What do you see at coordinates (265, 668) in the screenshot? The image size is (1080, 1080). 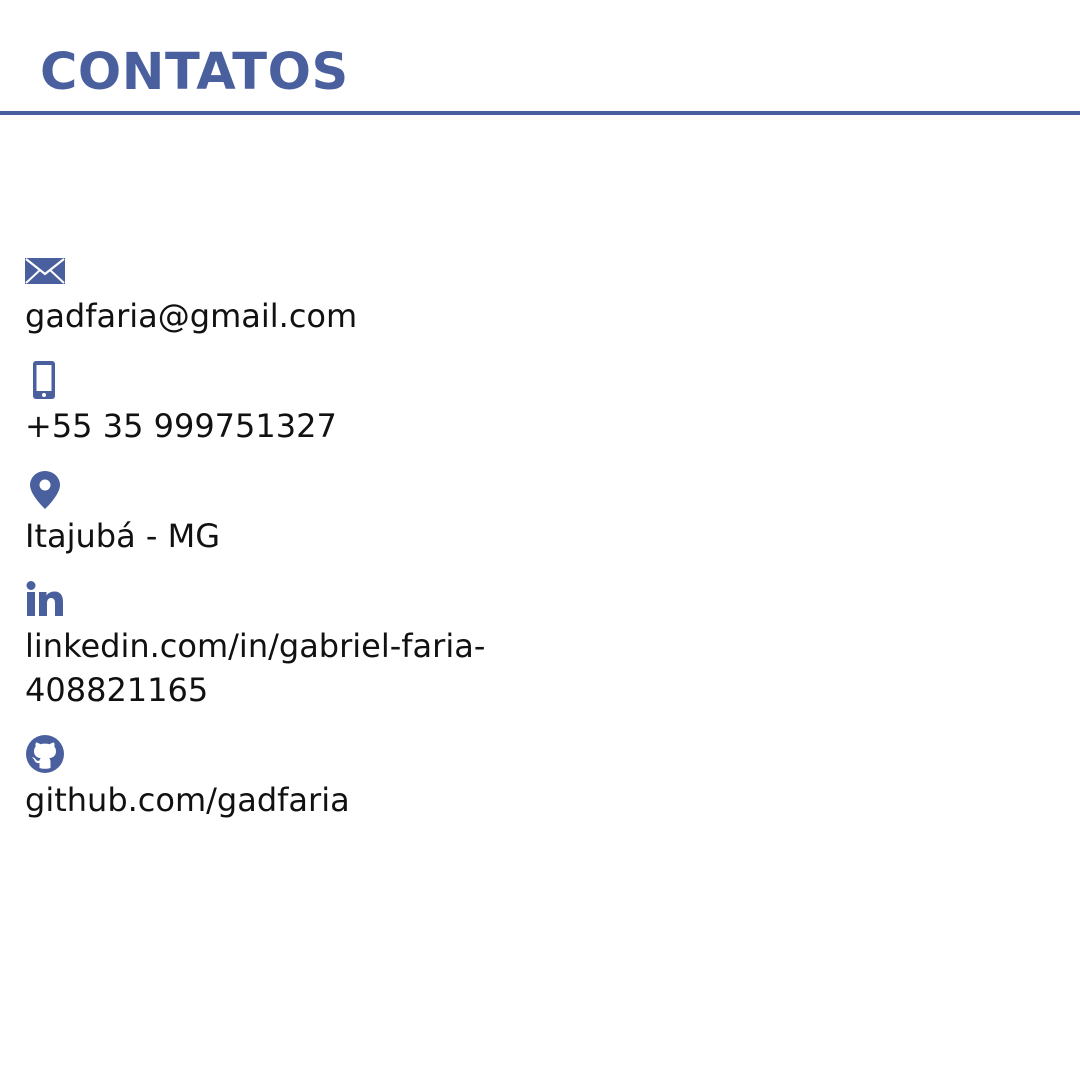 I see `linkedin-link: linkedin.com/in/gabriel-faria-408821165` at bounding box center [265, 668].